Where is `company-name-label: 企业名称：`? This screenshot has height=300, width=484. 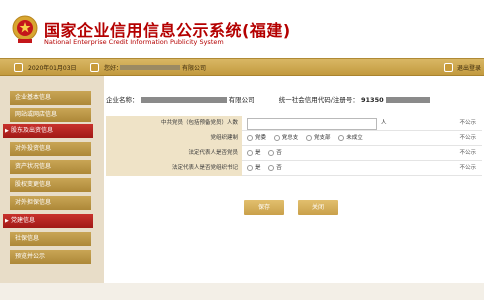
company-name-label: 企业名称： is located at coordinates (122, 100).